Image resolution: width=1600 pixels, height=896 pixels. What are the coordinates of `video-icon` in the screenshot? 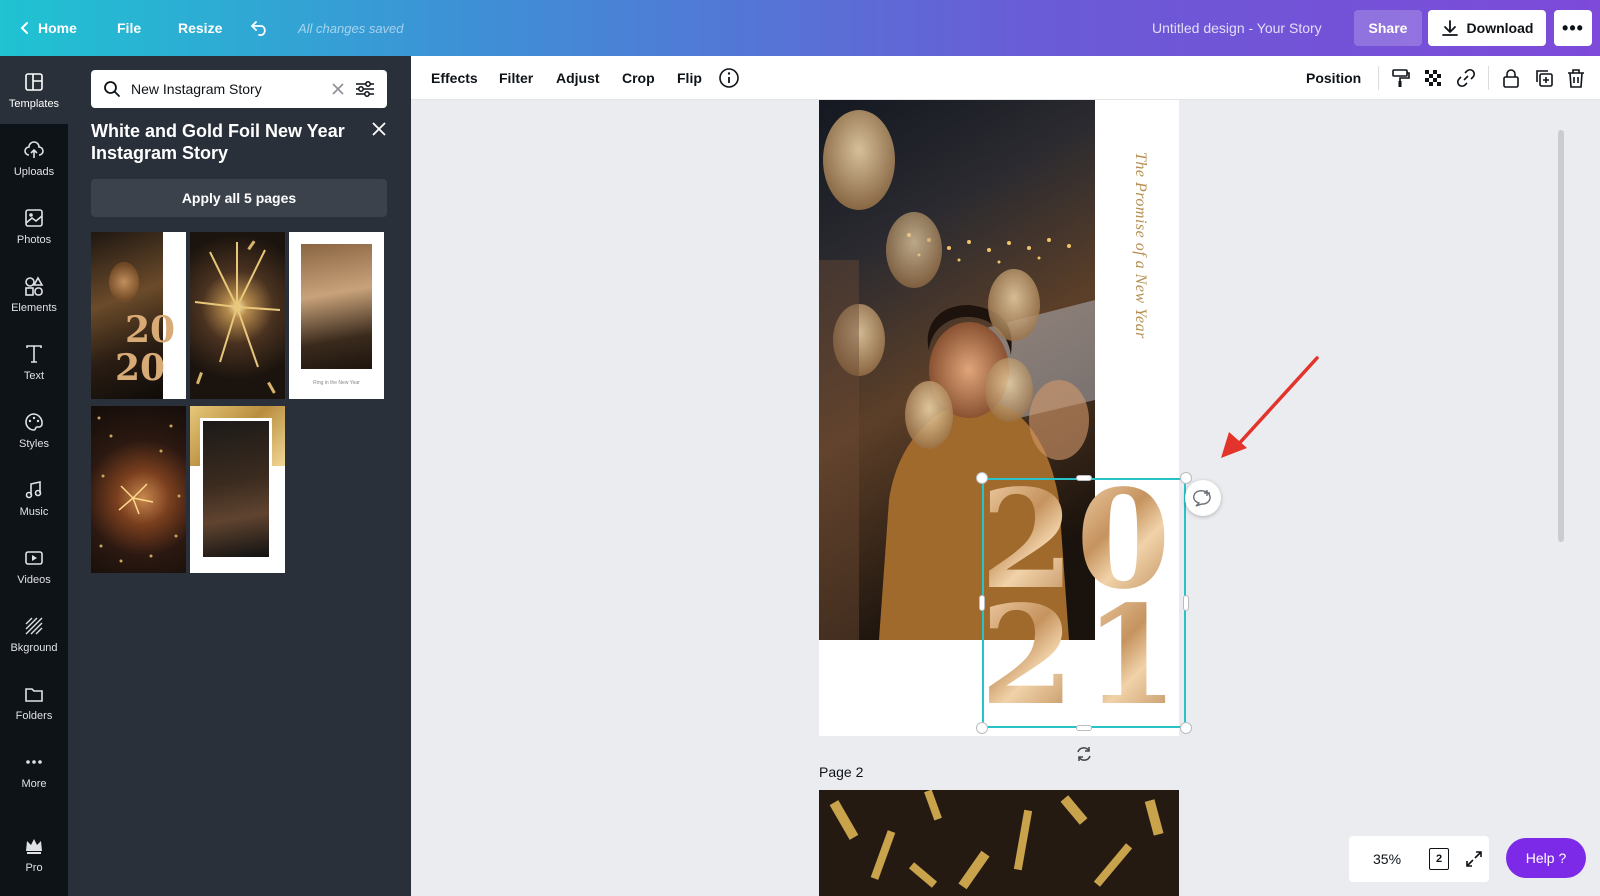 It's located at (34, 557).